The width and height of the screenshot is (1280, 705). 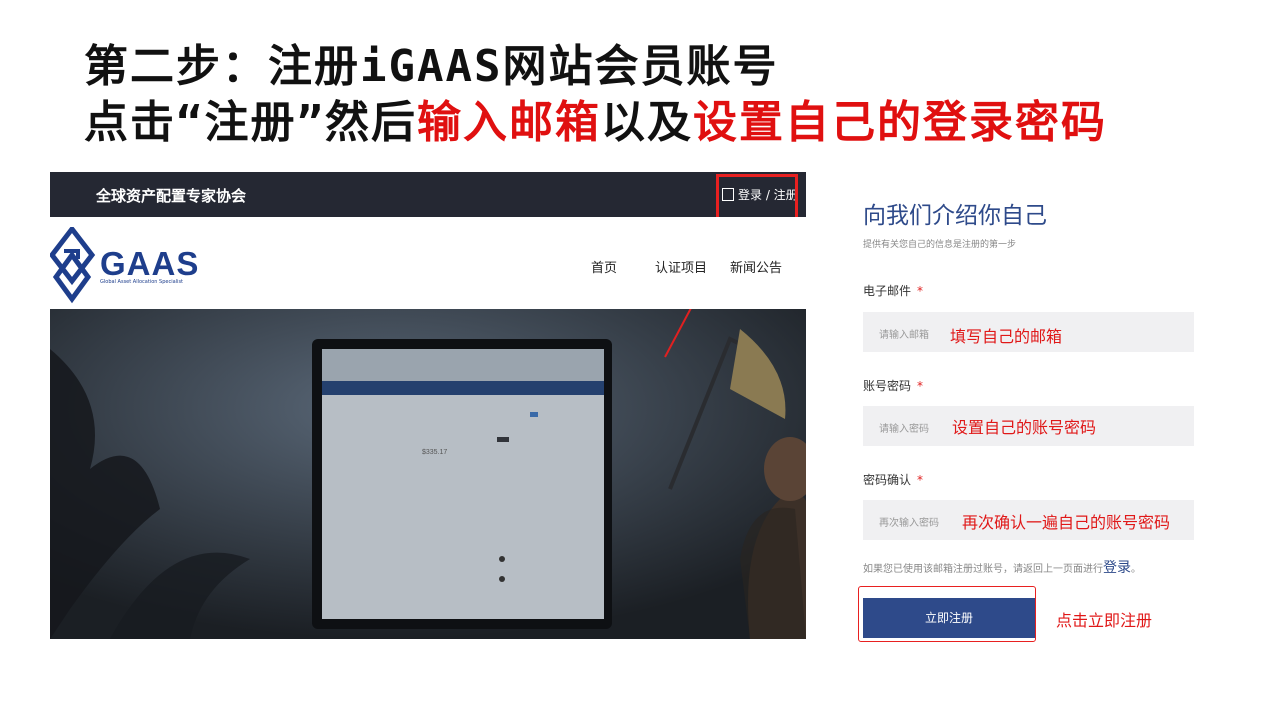 I want to click on password-placeholder: 请输入密码, so click(x=904, y=429).